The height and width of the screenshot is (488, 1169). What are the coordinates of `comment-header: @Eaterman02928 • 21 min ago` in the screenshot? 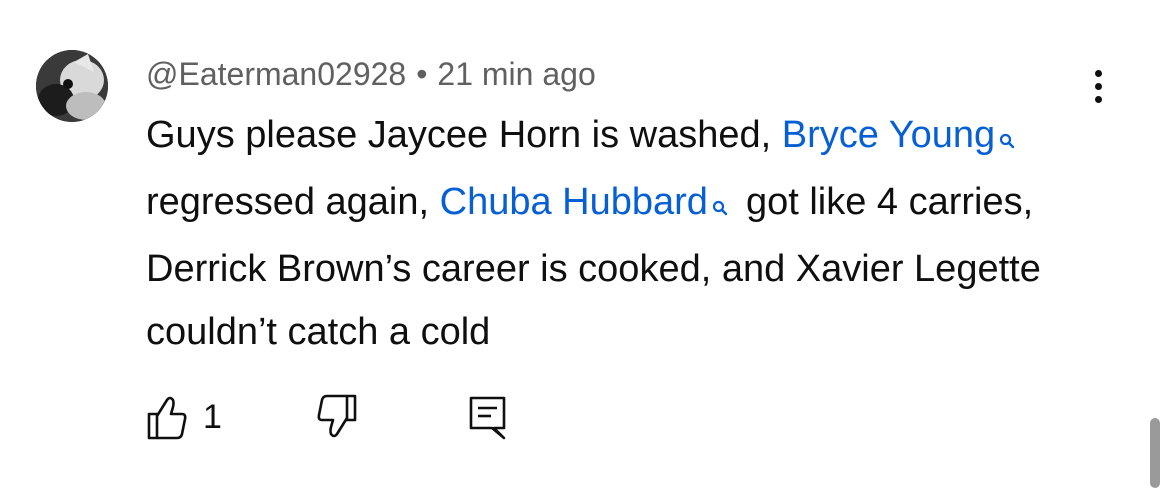 It's located at (371, 74).